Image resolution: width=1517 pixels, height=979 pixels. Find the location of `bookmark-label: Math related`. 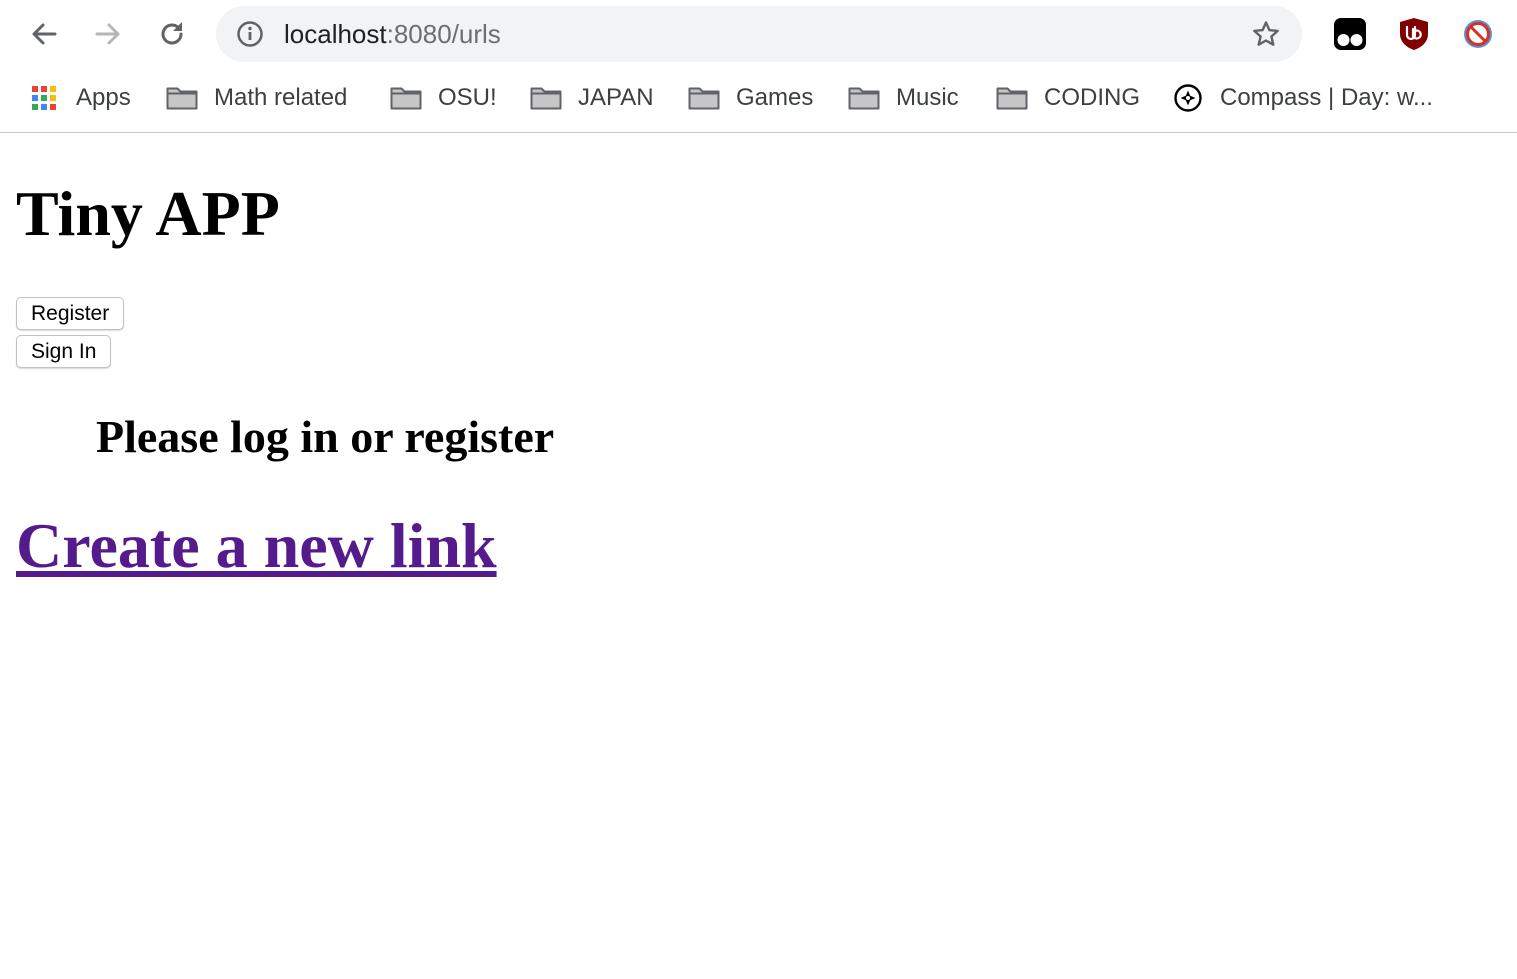

bookmark-label: Math related is located at coordinates (281, 97).